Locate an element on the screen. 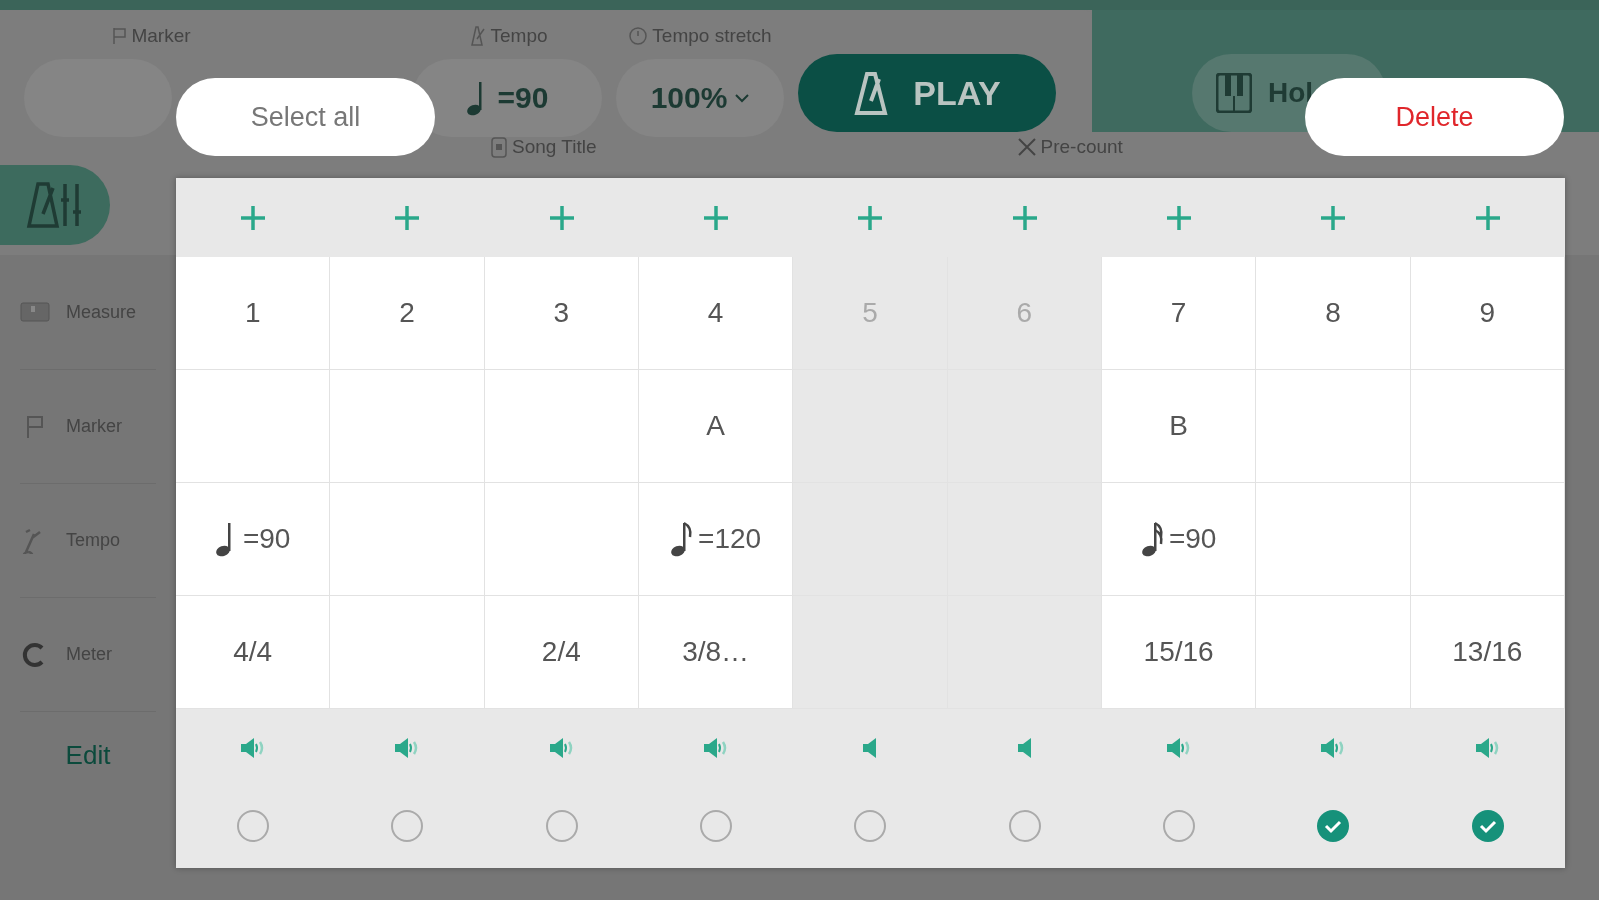 Image resolution: width=1599 pixels, height=900 pixels. table-cell: 5 is located at coordinates (870, 313).